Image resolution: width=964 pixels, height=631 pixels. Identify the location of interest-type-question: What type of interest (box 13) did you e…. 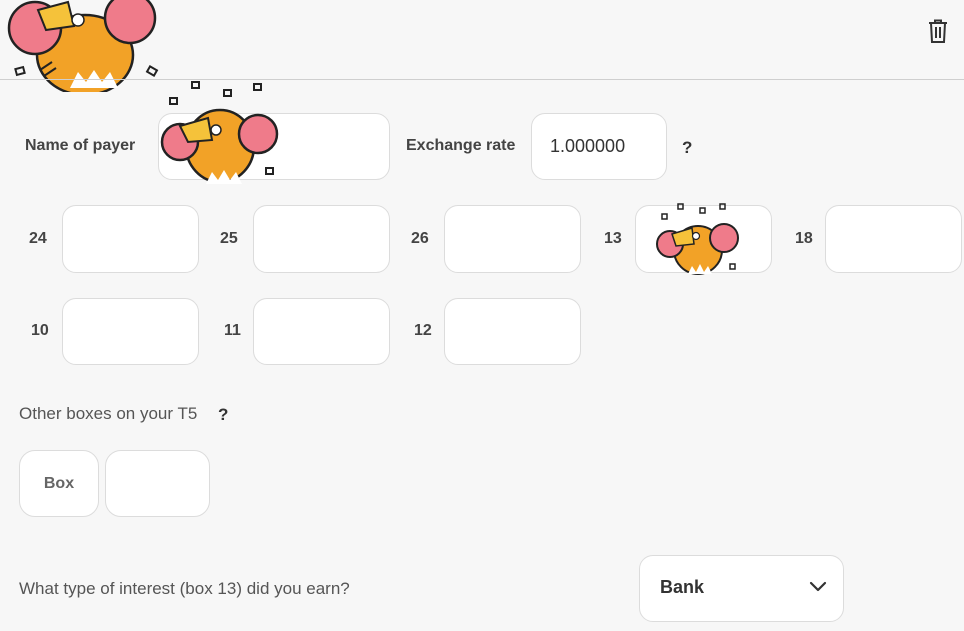
(184, 588).